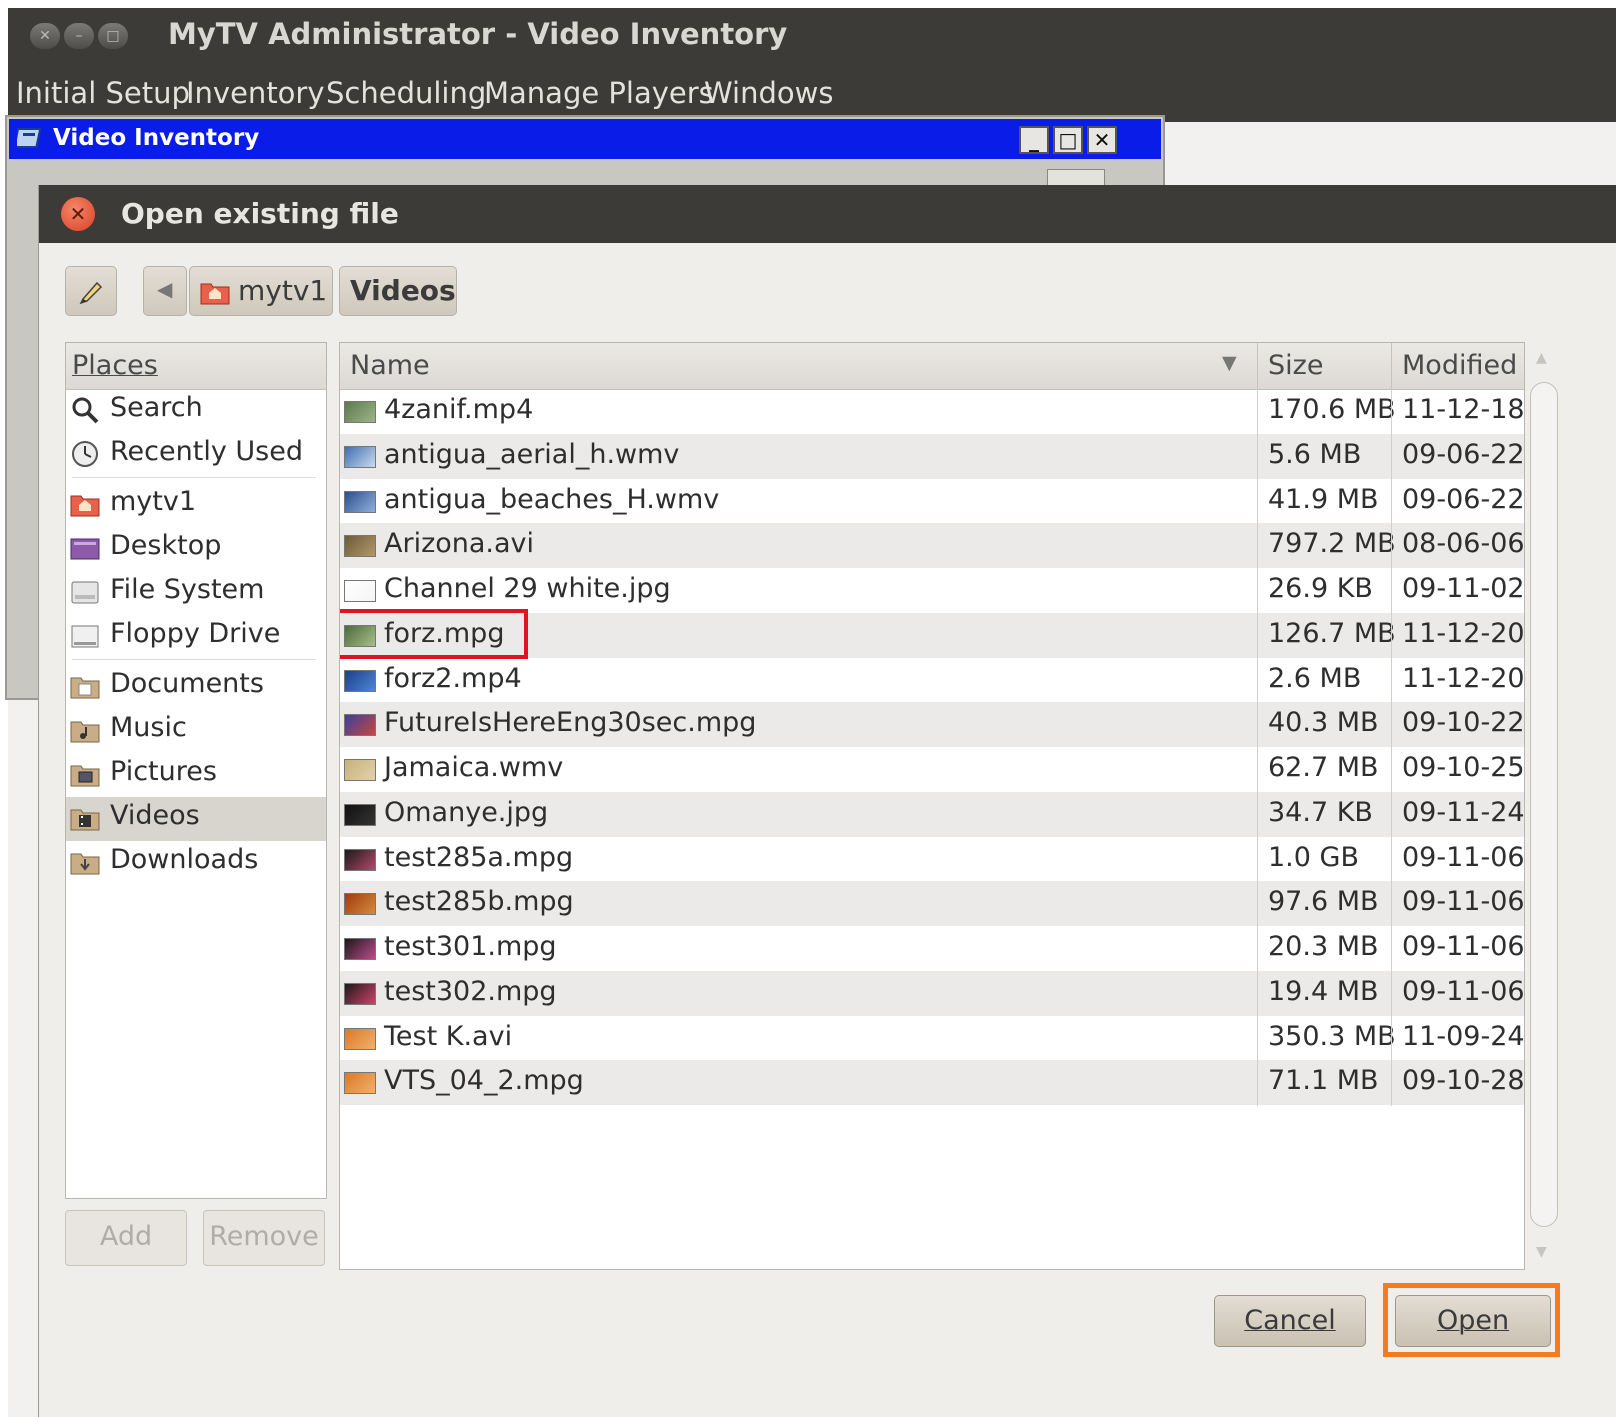 This screenshot has width=1616, height=1417. What do you see at coordinates (479, 857) in the screenshot?
I see `file-name: test285a.mpg` at bounding box center [479, 857].